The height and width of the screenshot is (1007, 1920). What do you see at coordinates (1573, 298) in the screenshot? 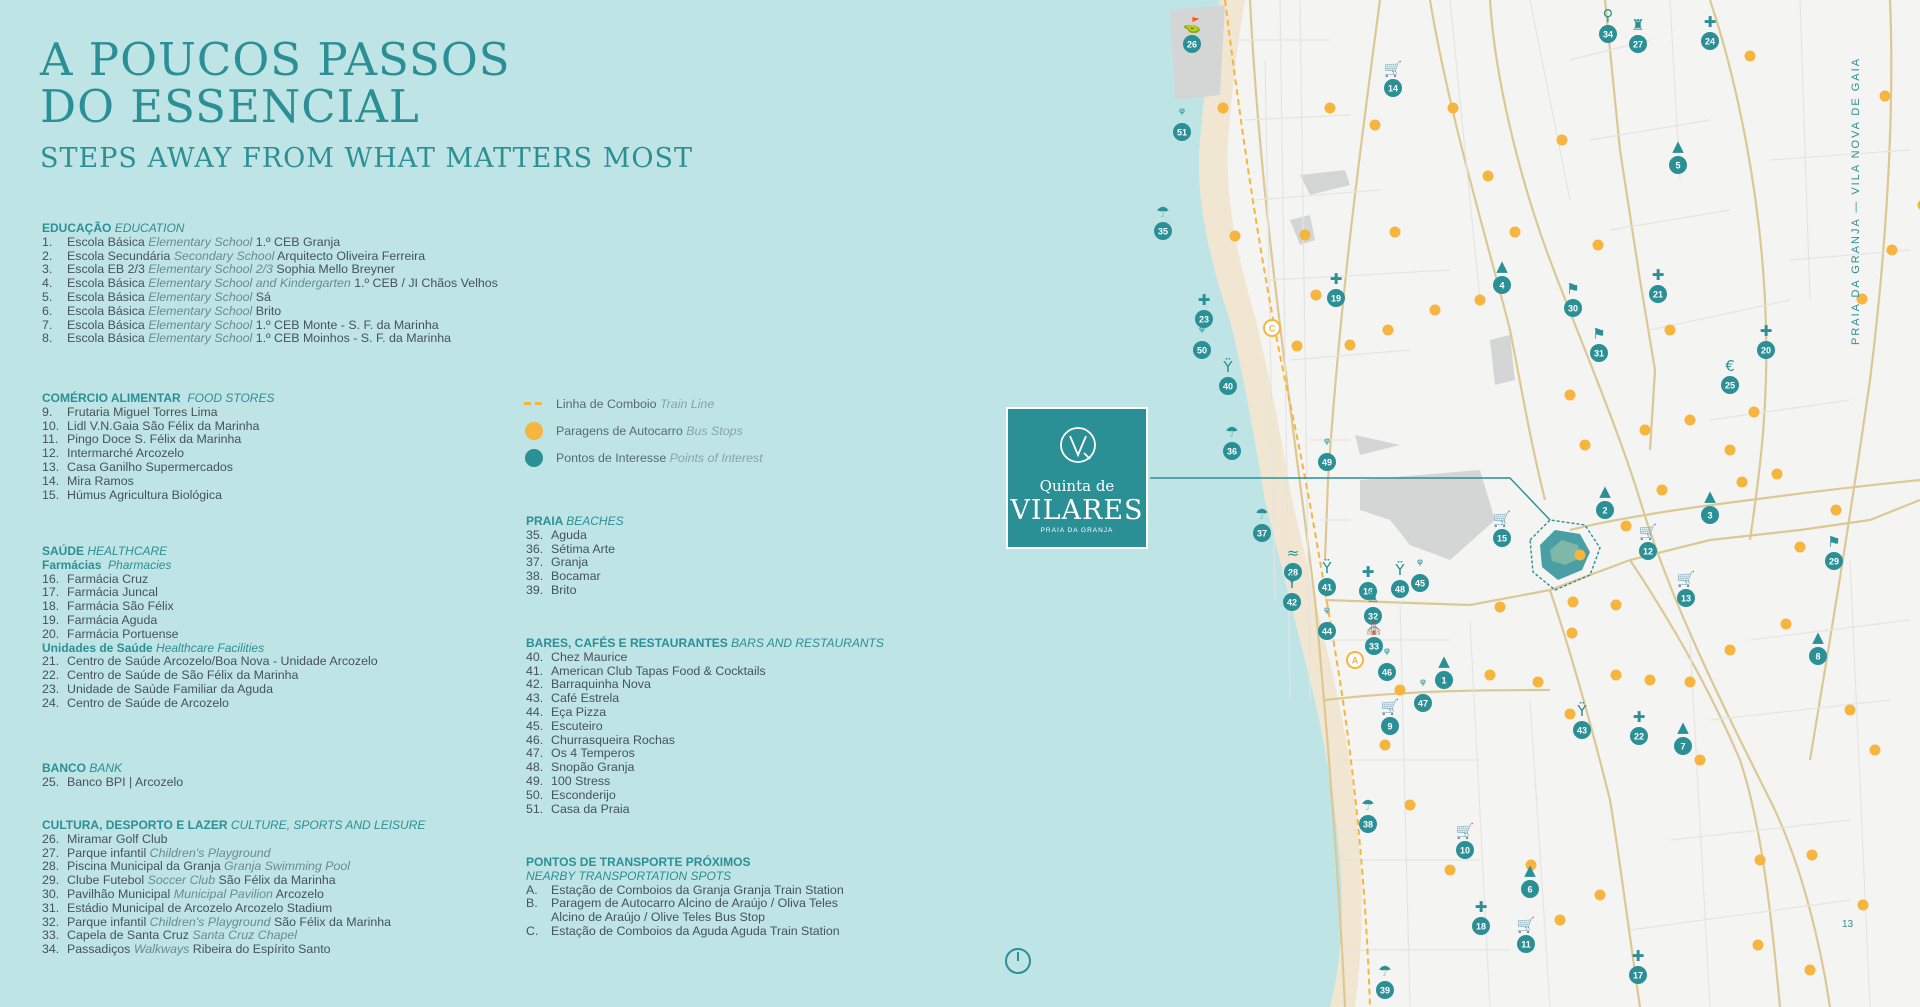
I see `poi-marker: ⚑ 30` at bounding box center [1573, 298].